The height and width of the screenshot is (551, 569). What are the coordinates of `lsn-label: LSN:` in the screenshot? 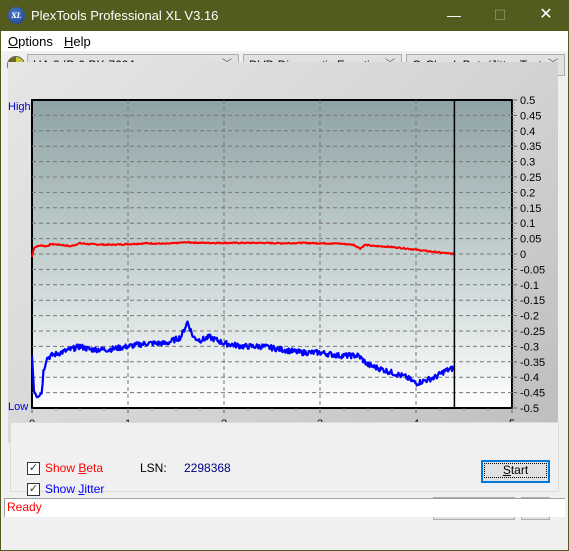 It's located at (153, 468).